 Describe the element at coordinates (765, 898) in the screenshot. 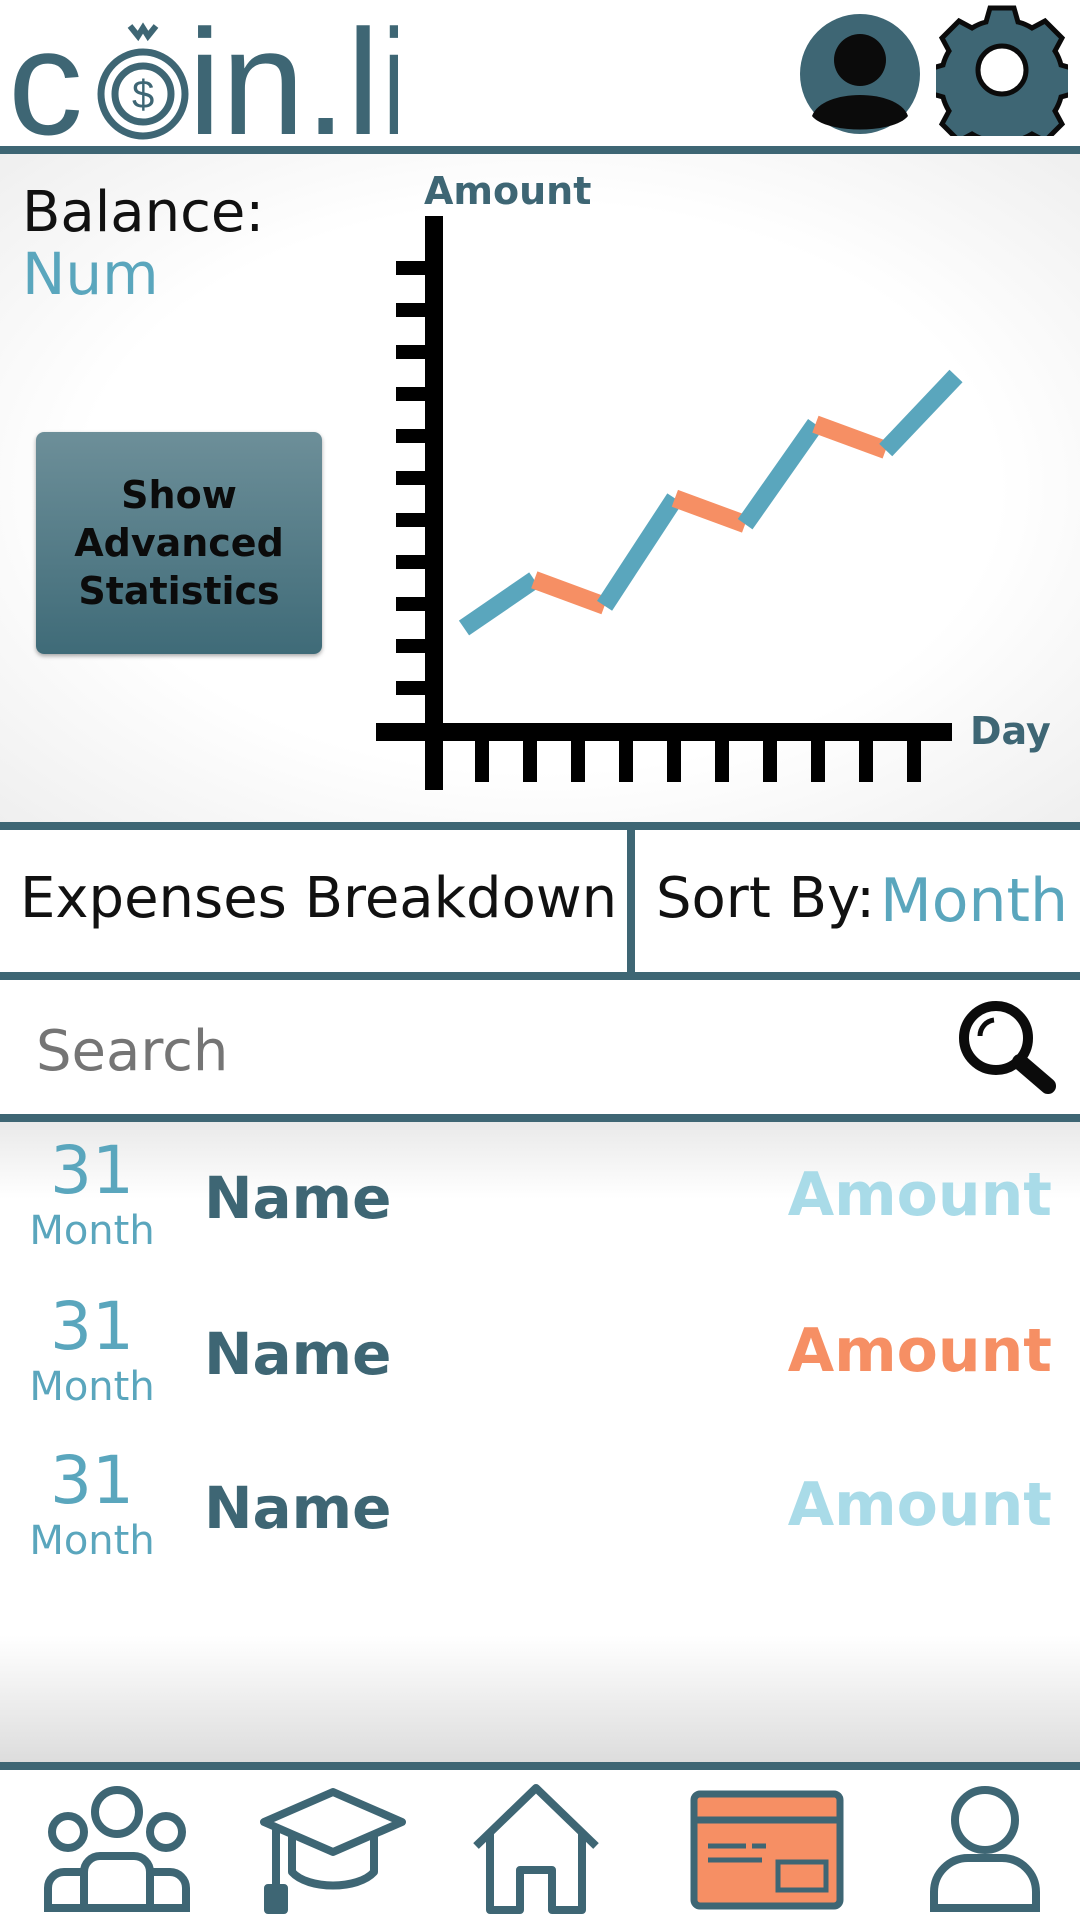

I see `sort-by-label: Sort By:` at that location.